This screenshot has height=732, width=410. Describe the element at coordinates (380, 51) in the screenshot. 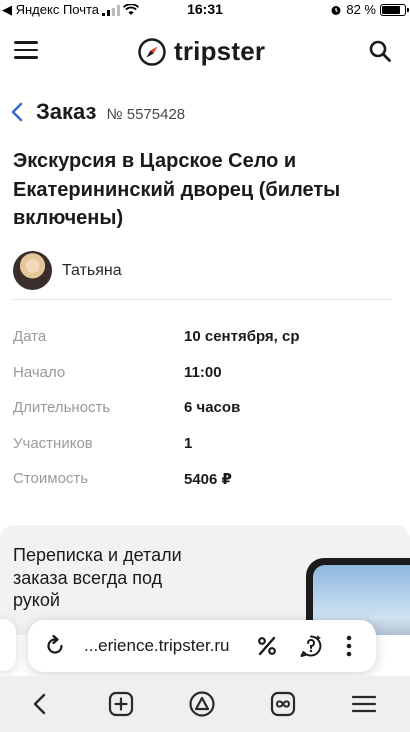

I see `search-icon` at that location.